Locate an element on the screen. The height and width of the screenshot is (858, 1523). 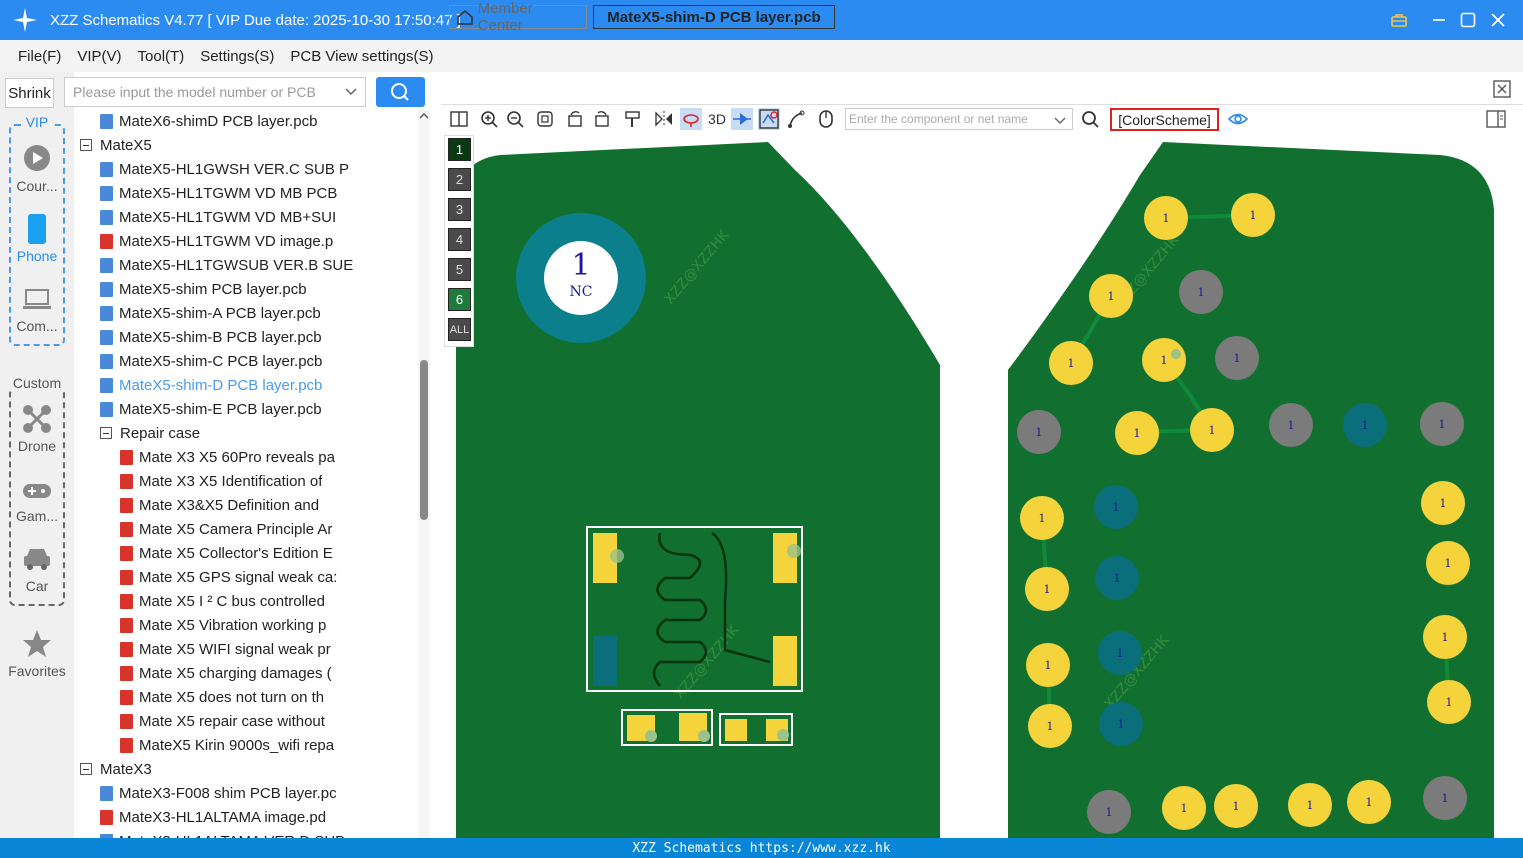
tree-file: MateX5-HL1TGWM VD MB PCB is located at coordinates (218, 193).